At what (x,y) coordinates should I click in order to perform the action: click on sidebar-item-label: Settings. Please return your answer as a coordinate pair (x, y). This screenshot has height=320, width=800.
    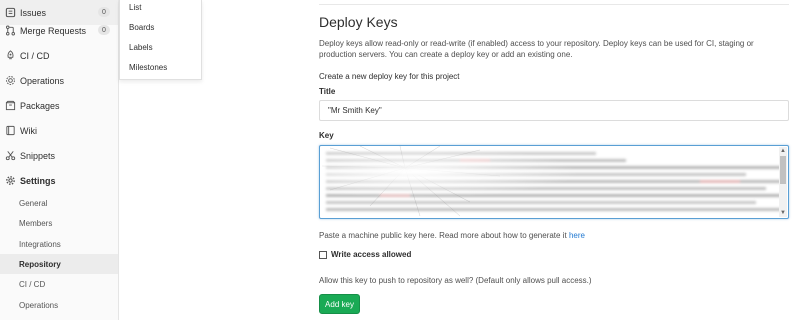
    Looking at the image, I should click on (38, 180).